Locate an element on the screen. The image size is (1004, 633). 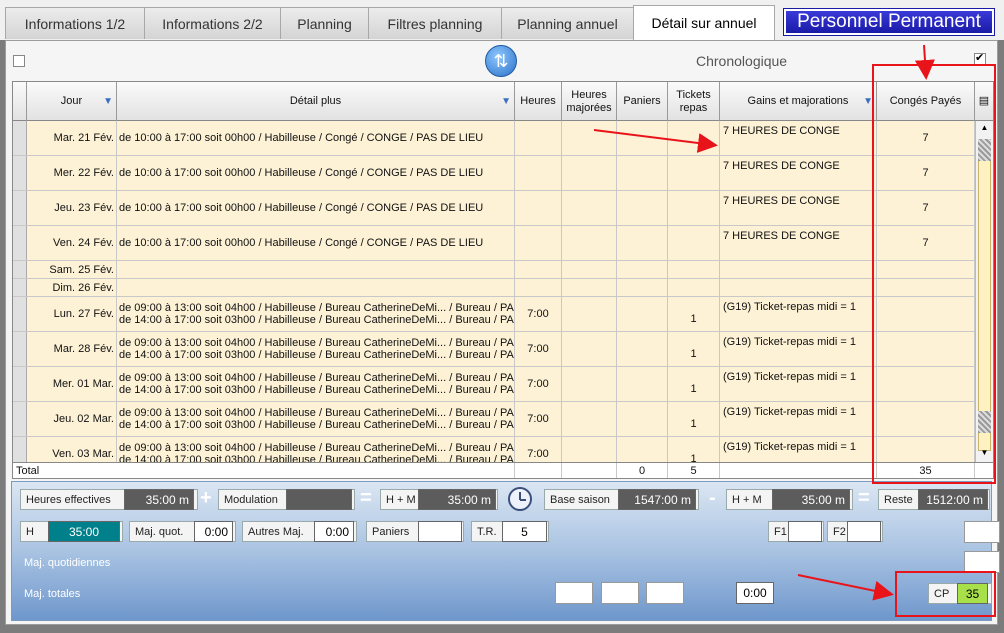
arrow-to-gains is located at coordinates (655, 141).